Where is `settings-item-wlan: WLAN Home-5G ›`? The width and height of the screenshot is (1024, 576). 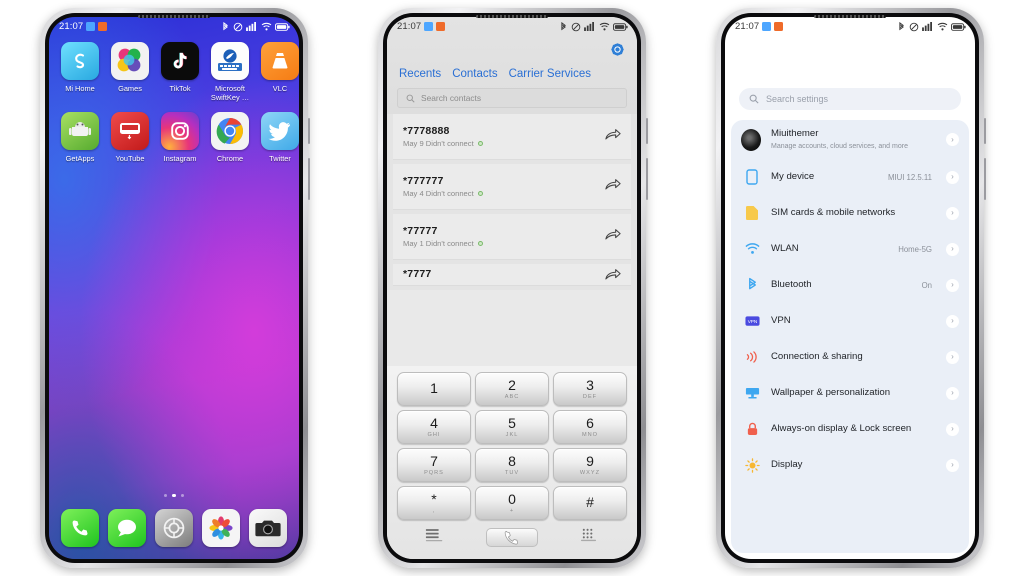
settings-item-wlan: WLAN Home-5G › is located at coordinates (850, 249).